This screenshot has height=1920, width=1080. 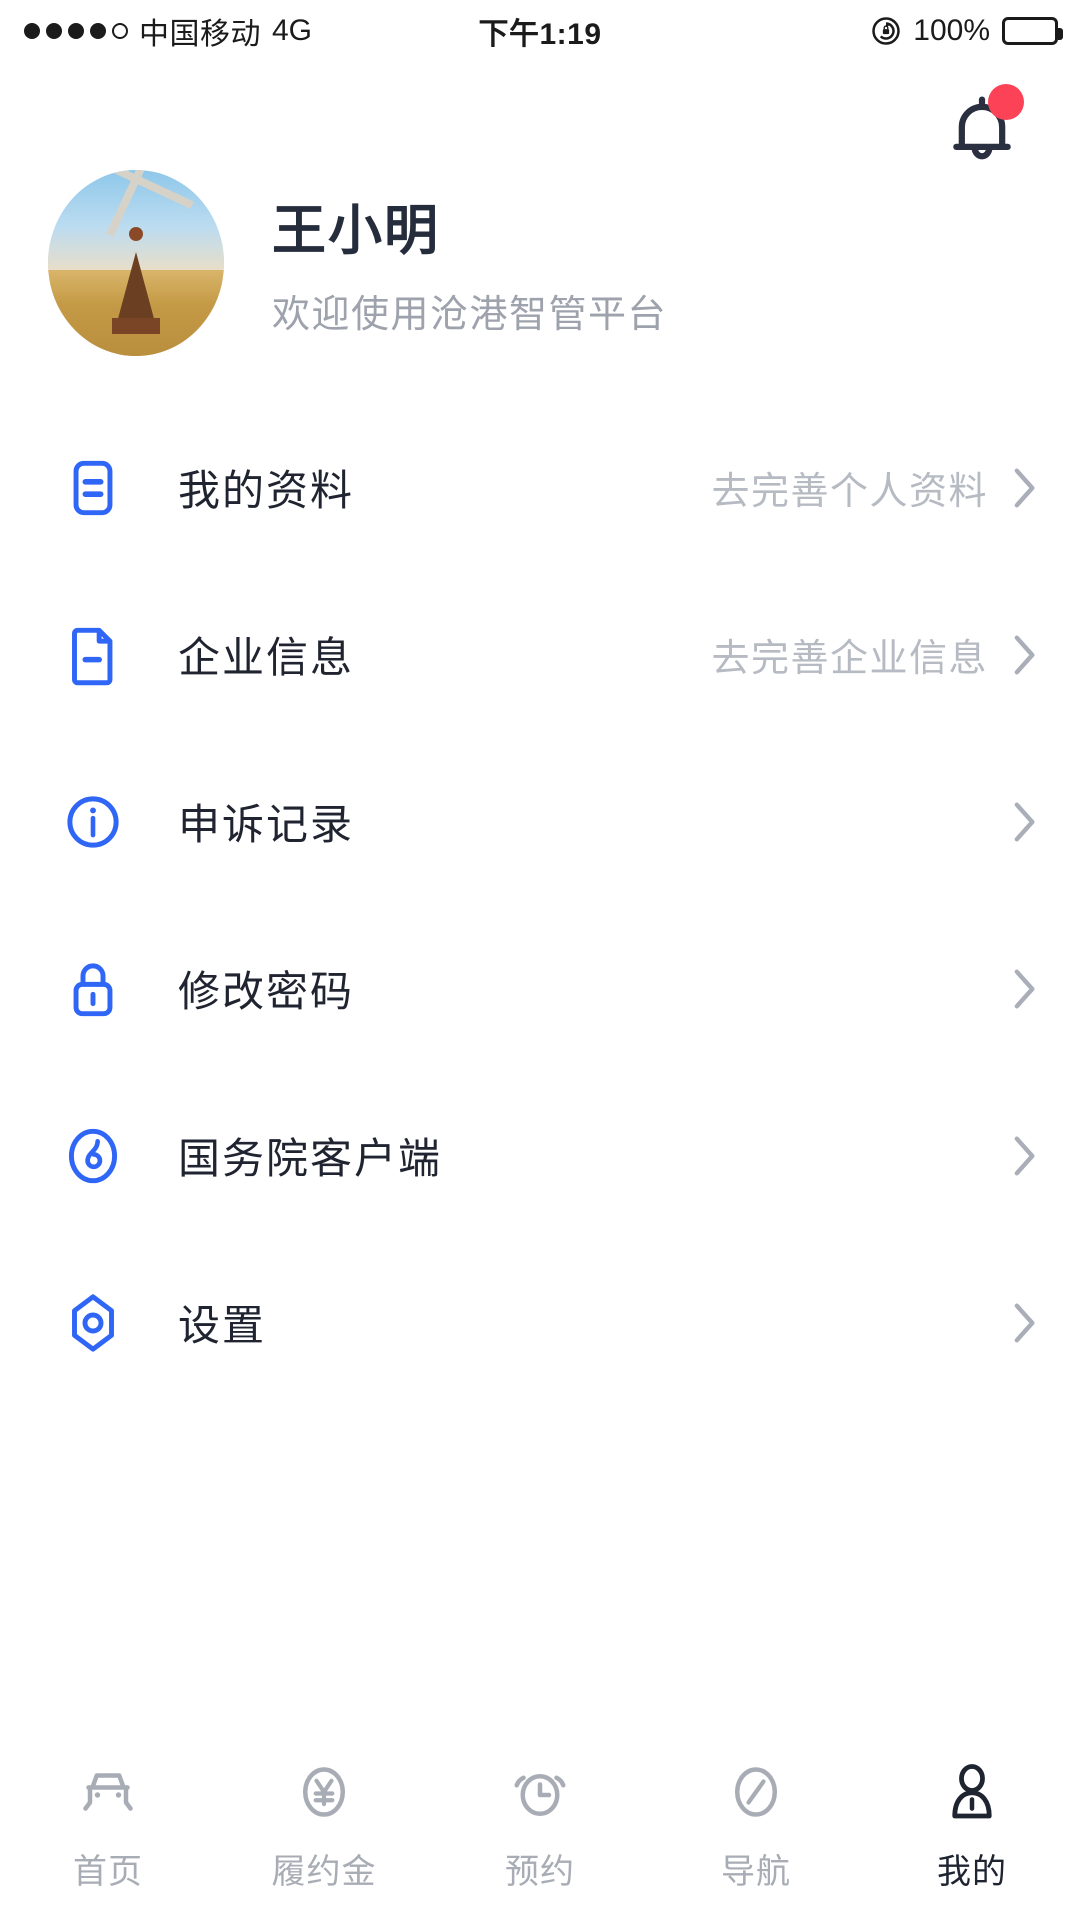 I want to click on lock-icon, so click(x=93, y=989).